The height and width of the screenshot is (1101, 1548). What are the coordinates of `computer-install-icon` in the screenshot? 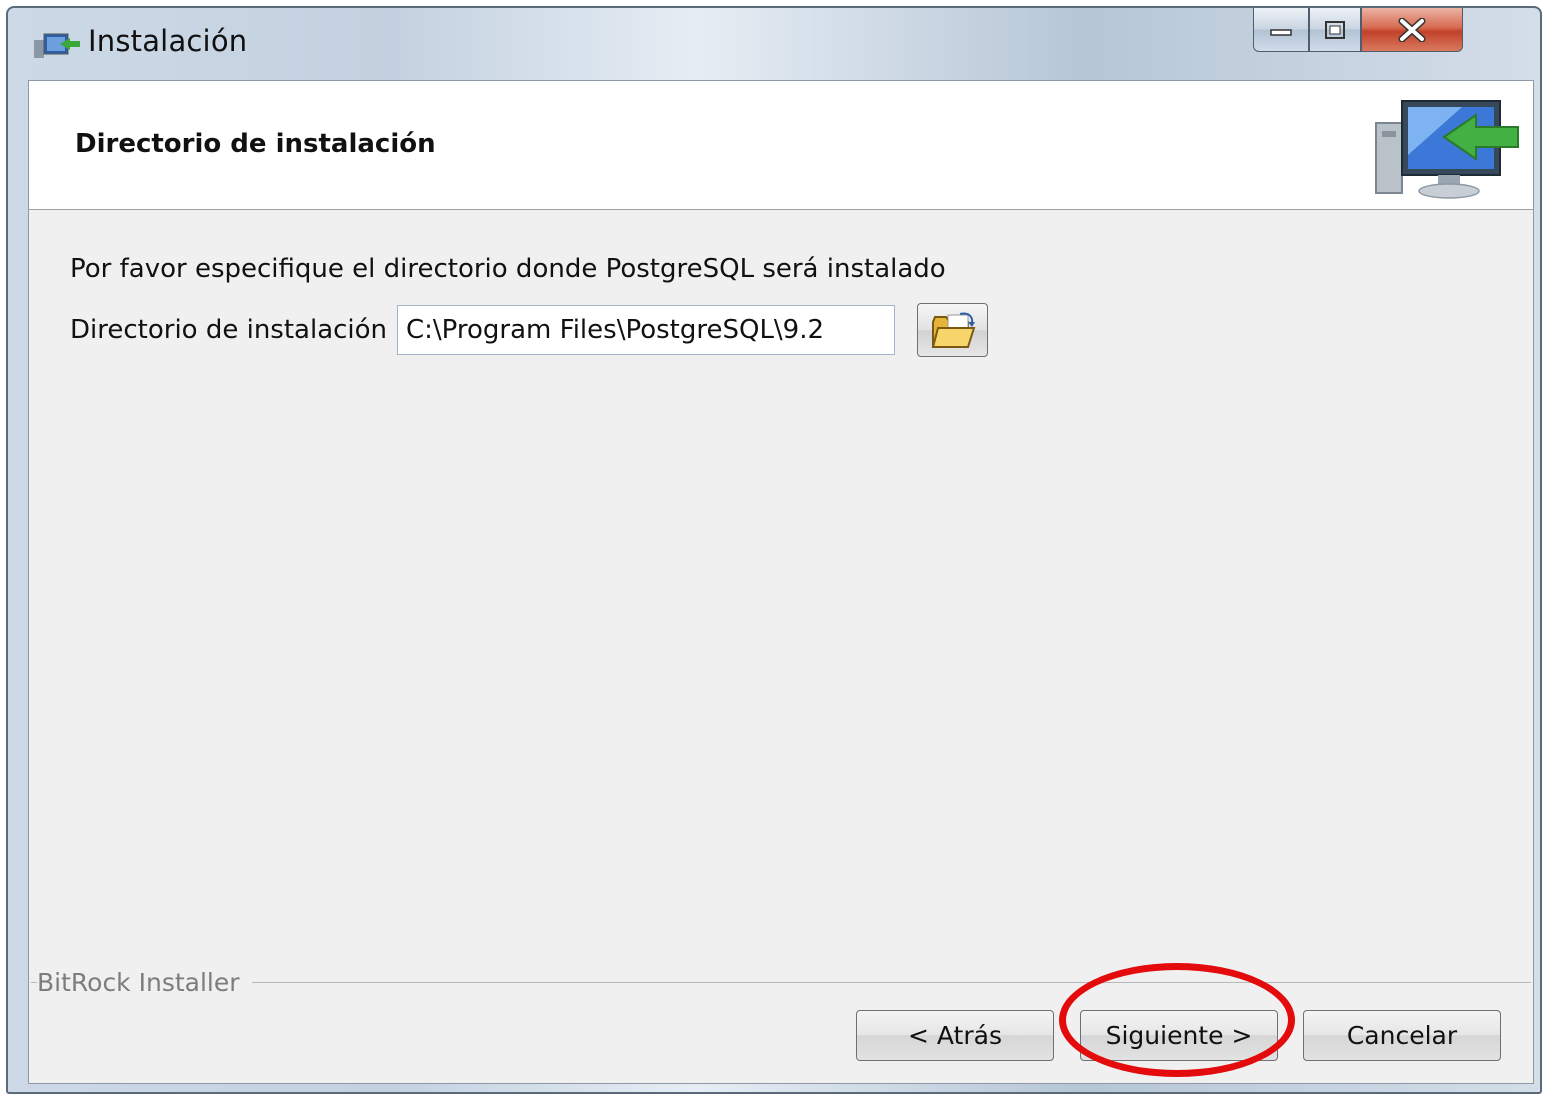 It's located at (1447, 149).